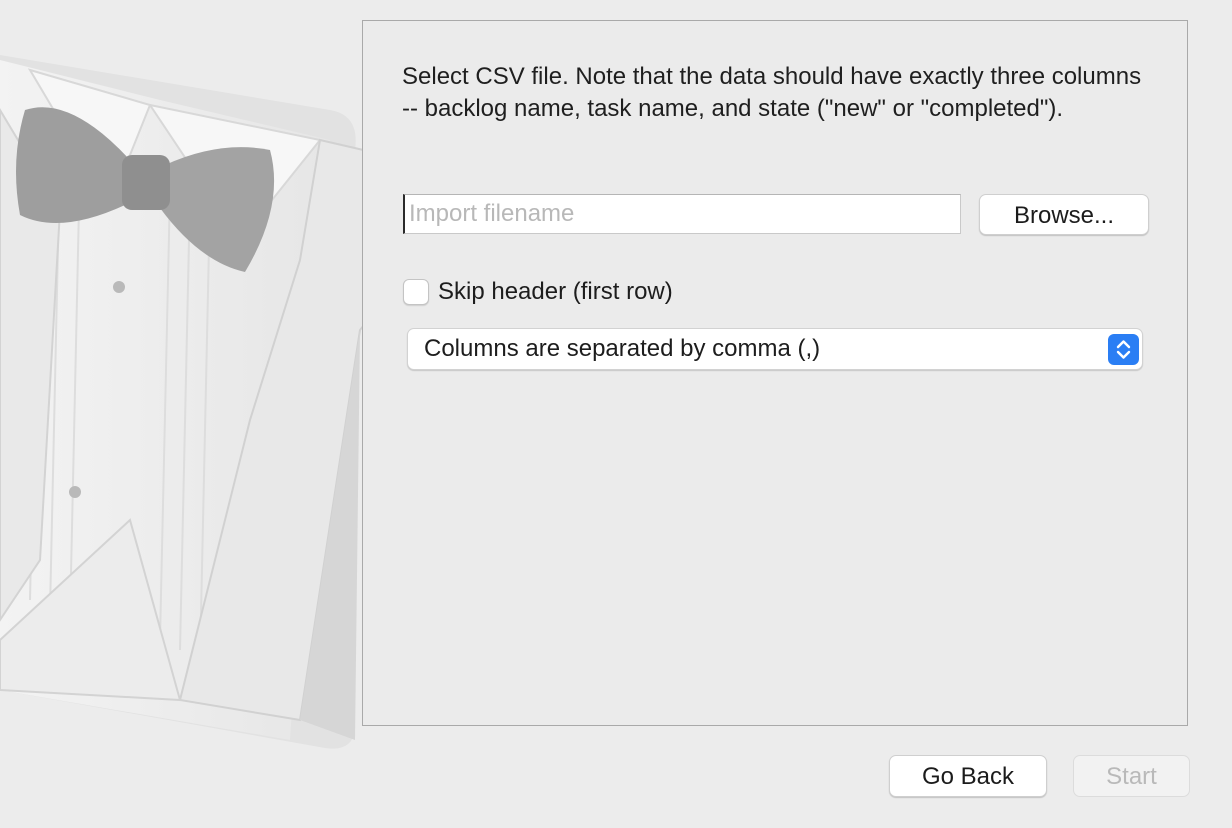 Image resolution: width=1232 pixels, height=828 pixels. What do you see at coordinates (682, 214) in the screenshot?
I see `import-filename-input` at bounding box center [682, 214].